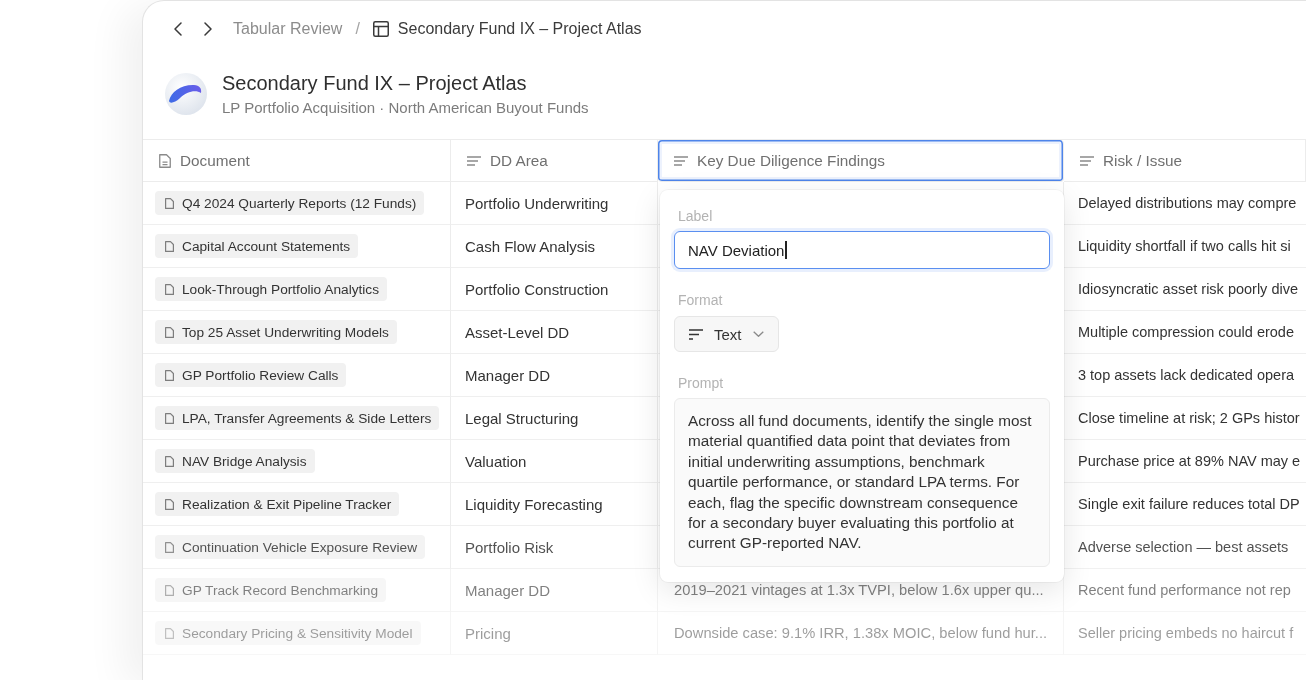  Describe the element at coordinates (1189, 461) in the screenshot. I see `risk-text: Purchase price at 89% NAV may e` at that location.